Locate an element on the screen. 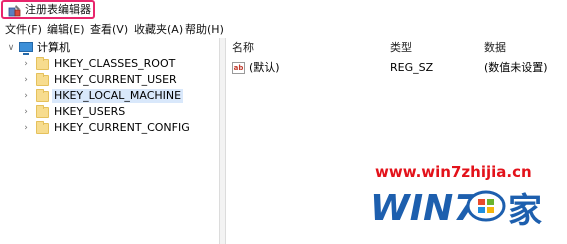 This screenshot has width=567, height=244. tree-item-label: HKEY_CURRENT_USER is located at coordinates (115, 79).